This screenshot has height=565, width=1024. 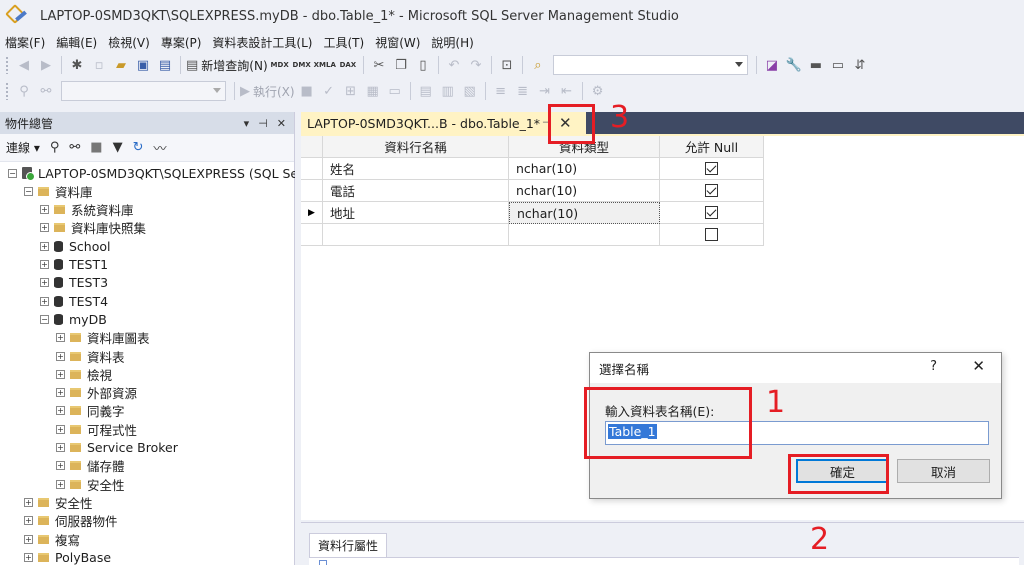 I want to click on current-row-arrow-icon: ▶, so click(x=312, y=213).